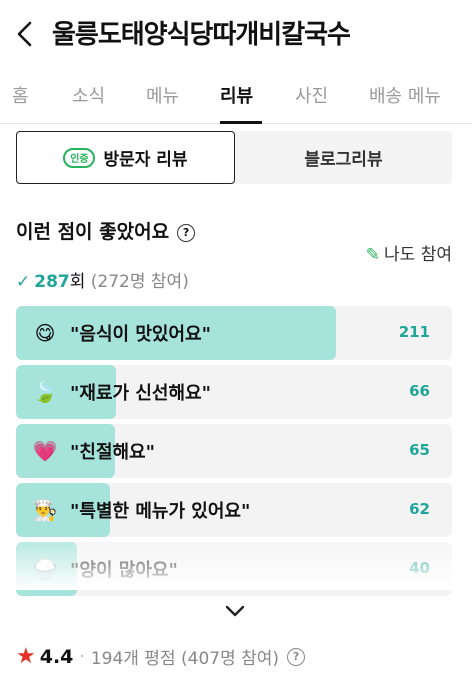  What do you see at coordinates (419, 391) in the screenshot?
I see `keyword-count: 66` at bounding box center [419, 391].